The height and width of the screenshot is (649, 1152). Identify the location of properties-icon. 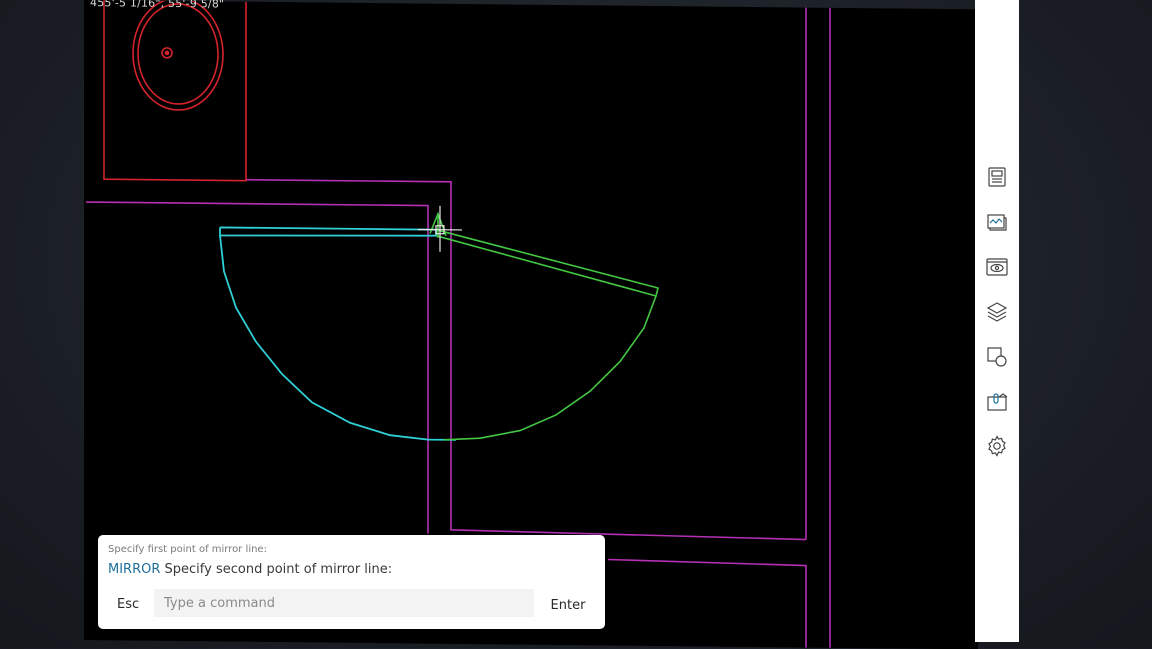
(997, 177).